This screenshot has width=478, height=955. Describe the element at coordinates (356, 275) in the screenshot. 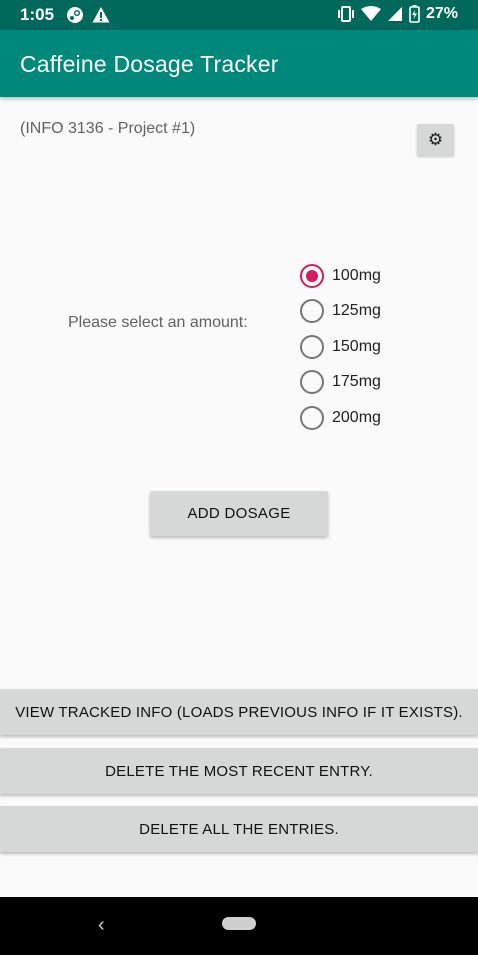

I see `radio-label: 100mg` at that location.